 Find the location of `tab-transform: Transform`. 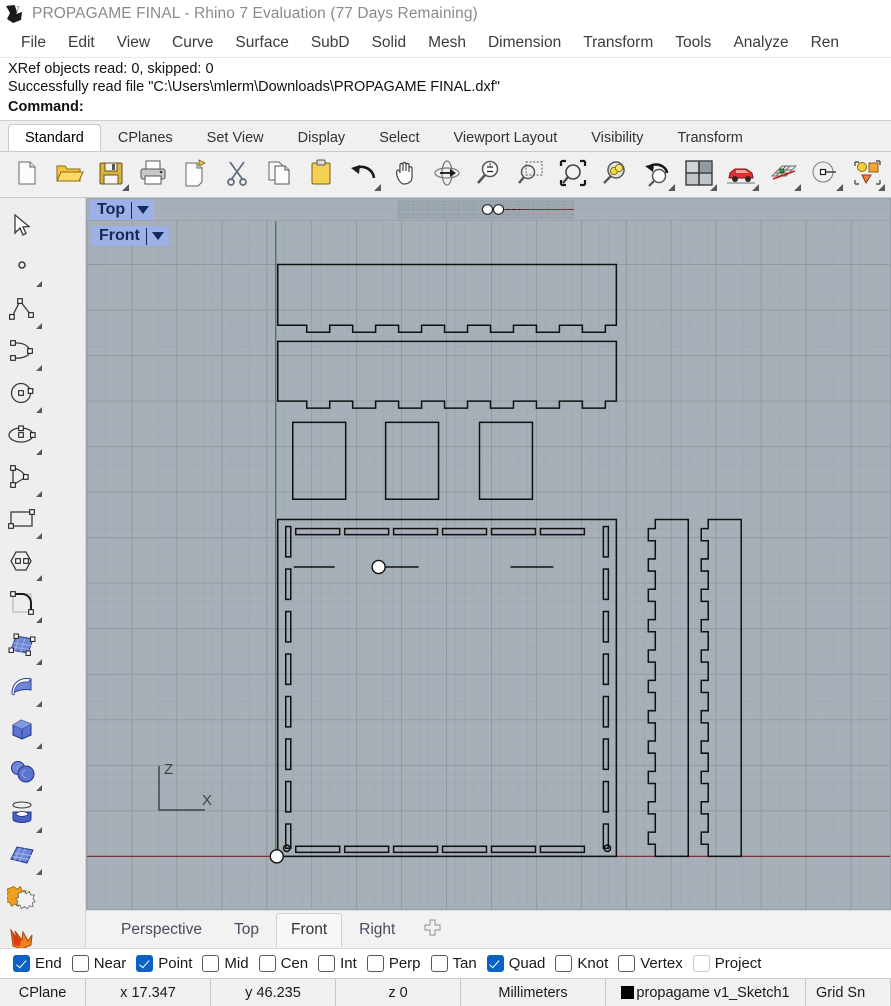

tab-transform: Transform is located at coordinates (710, 137).